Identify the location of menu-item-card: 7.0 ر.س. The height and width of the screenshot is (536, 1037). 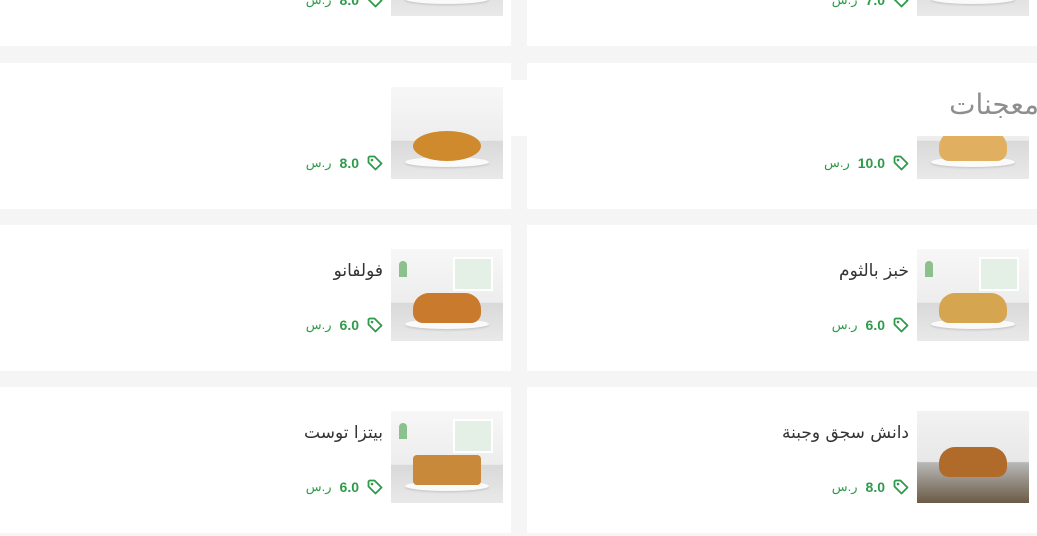
(782, 23).